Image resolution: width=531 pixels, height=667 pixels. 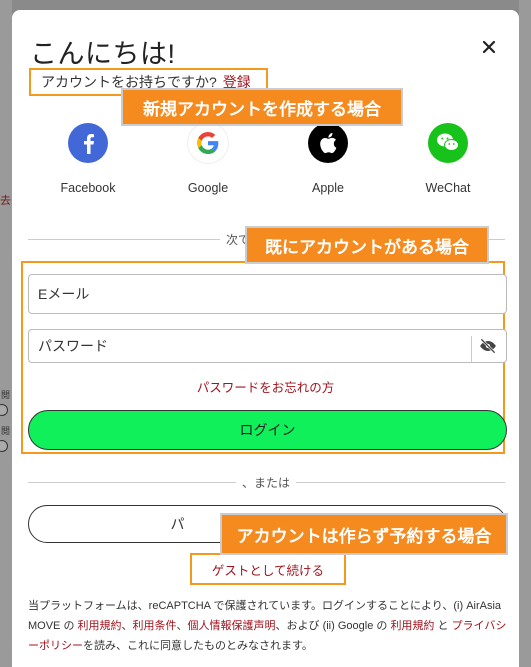 What do you see at coordinates (489, 346) in the screenshot?
I see `eye-off-icon` at bounding box center [489, 346].